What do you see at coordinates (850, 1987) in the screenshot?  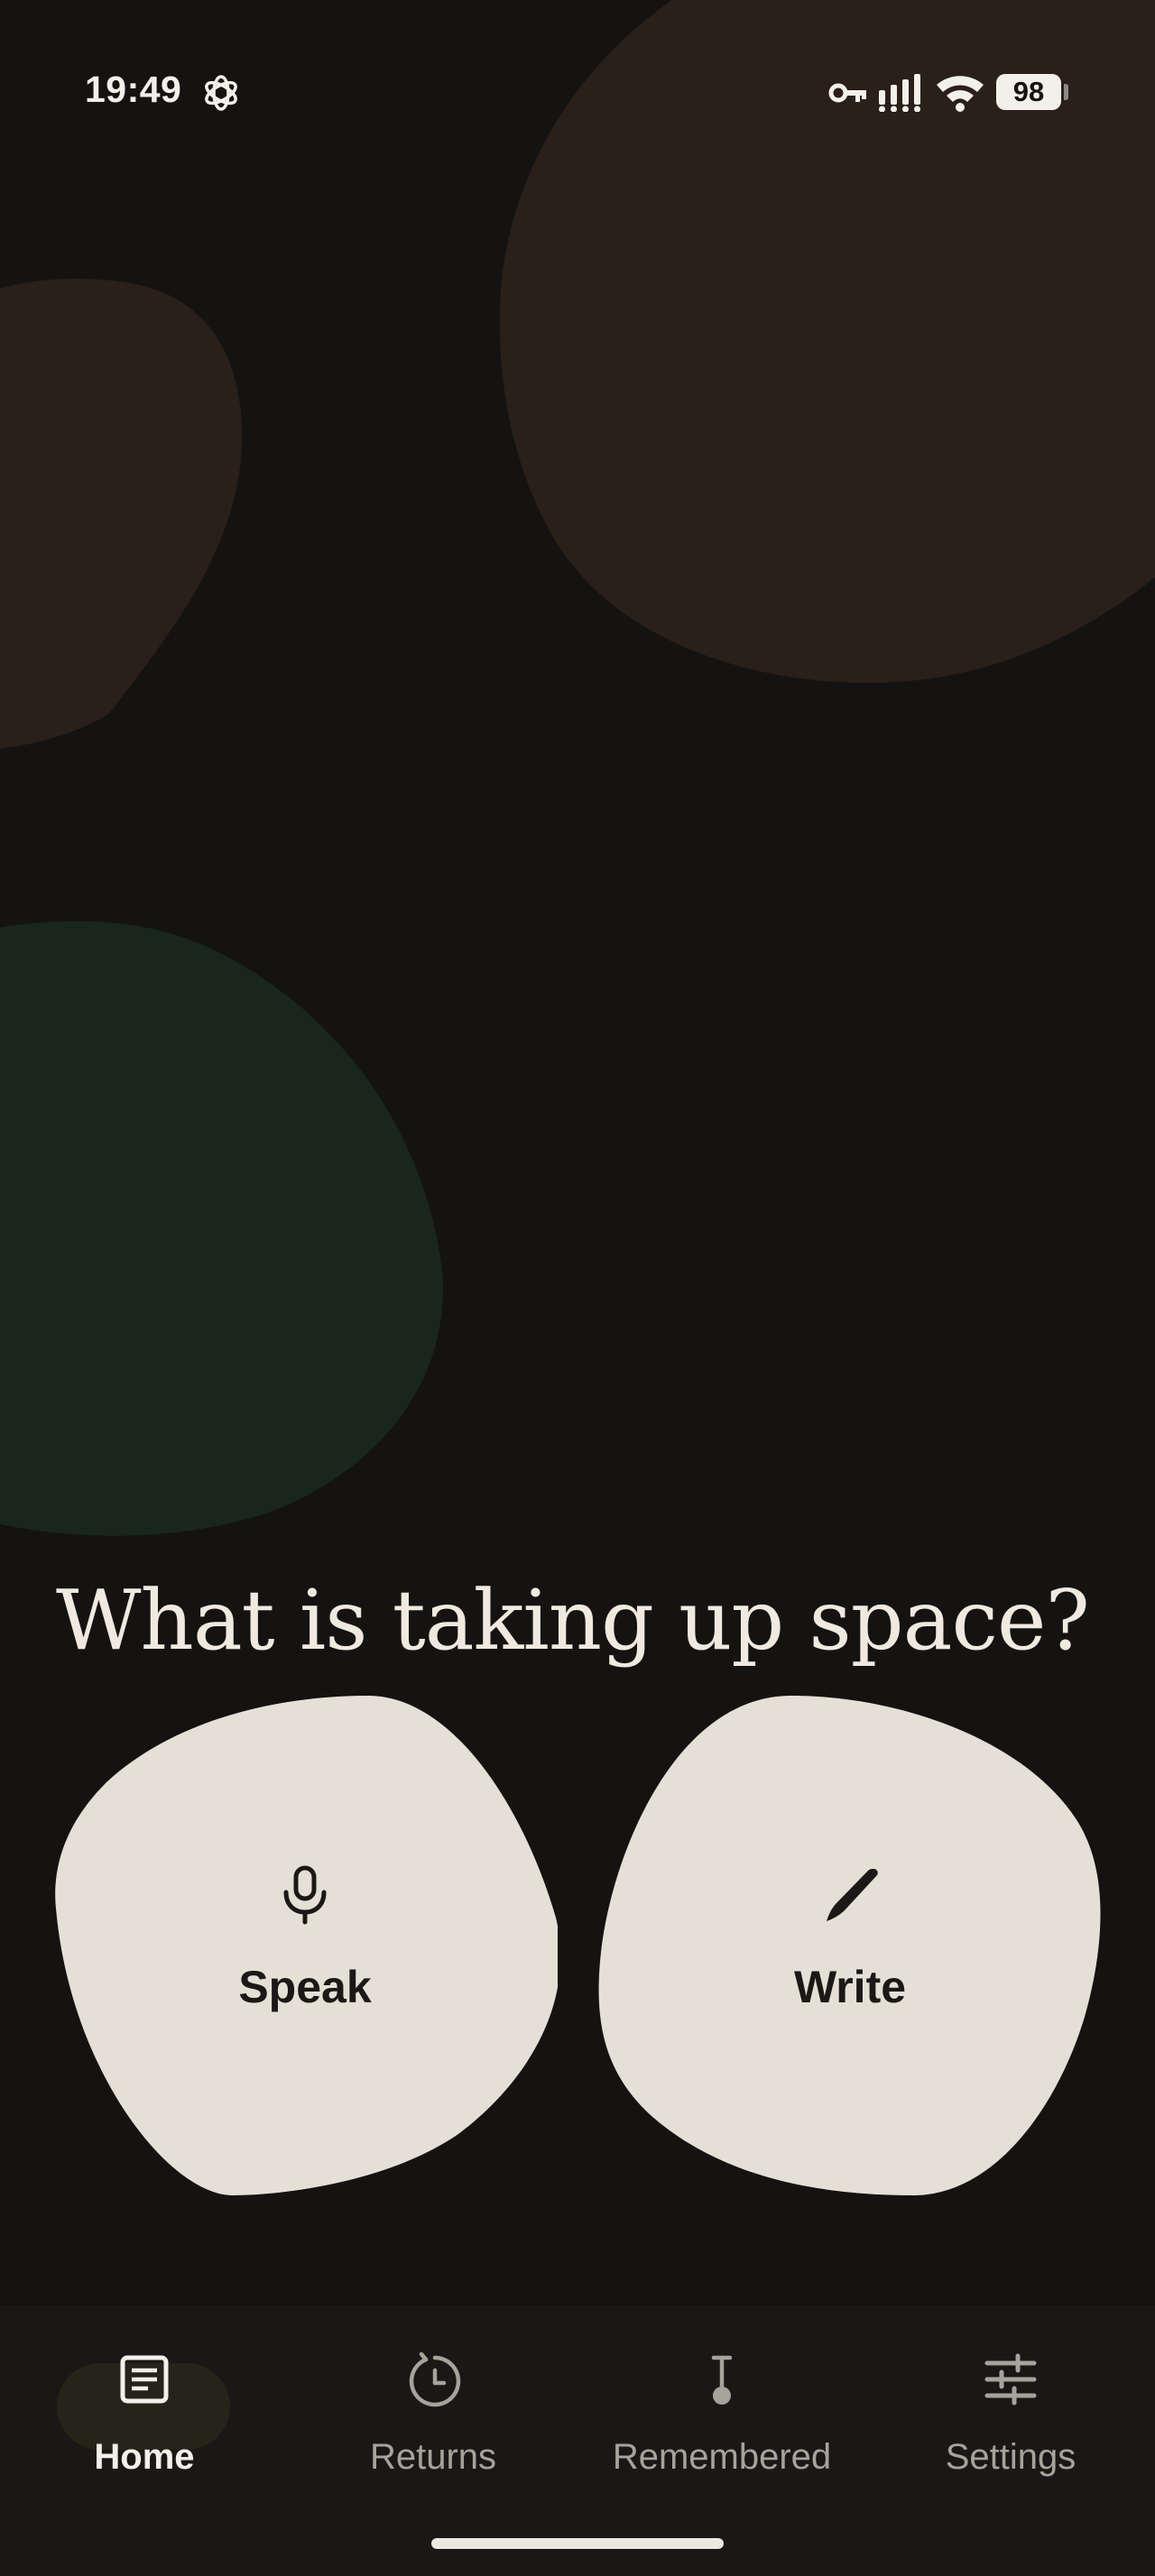 I see `write-label: Write` at bounding box center [850, 1987].